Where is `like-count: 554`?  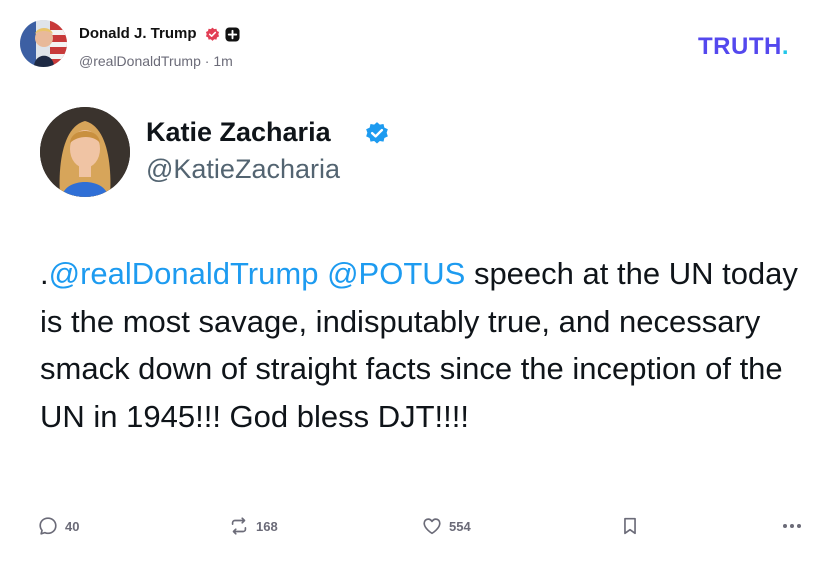
like-count: 554 is located at coordinates (460, 526).